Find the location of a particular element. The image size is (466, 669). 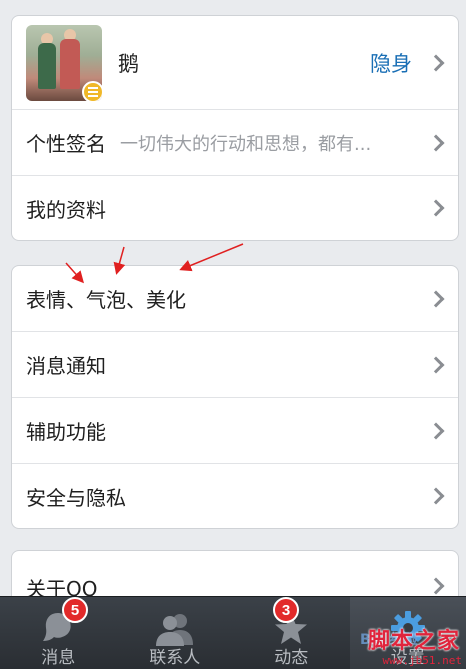

unread-badge: 5 is located at coordinates (75, 610).